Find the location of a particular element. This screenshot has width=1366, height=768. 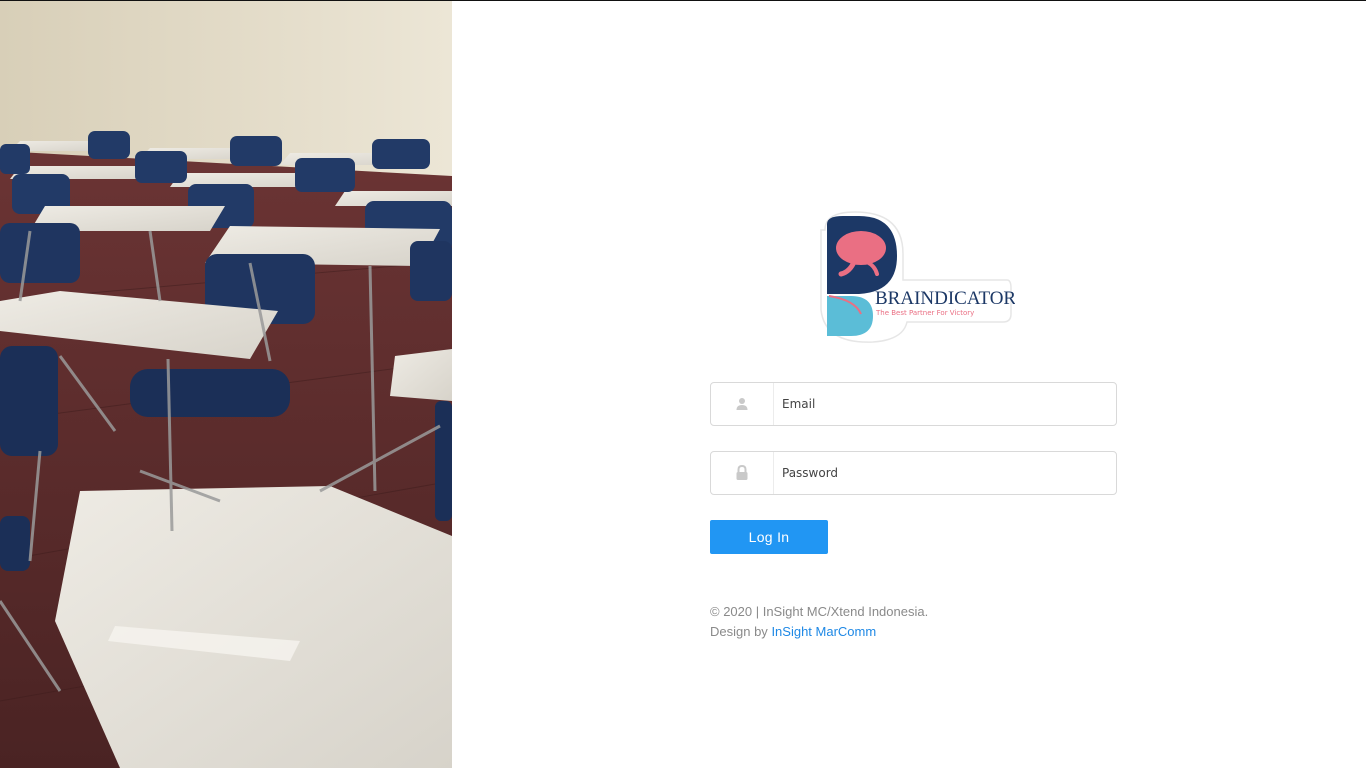

copyright-text: © 2020 | InSight MC/Xtend Indonesia. is located at coordinates (819, 611).